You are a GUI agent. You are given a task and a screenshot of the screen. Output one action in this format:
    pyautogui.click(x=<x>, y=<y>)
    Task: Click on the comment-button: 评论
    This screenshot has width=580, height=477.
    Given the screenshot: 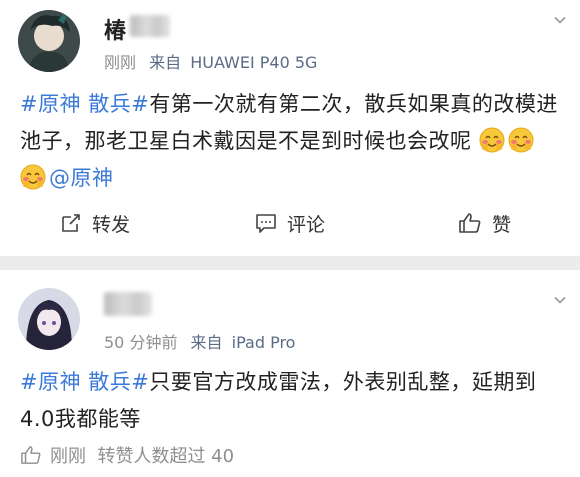 What is the action you would take?
    pyautogui.click(x=290, y=223)
    